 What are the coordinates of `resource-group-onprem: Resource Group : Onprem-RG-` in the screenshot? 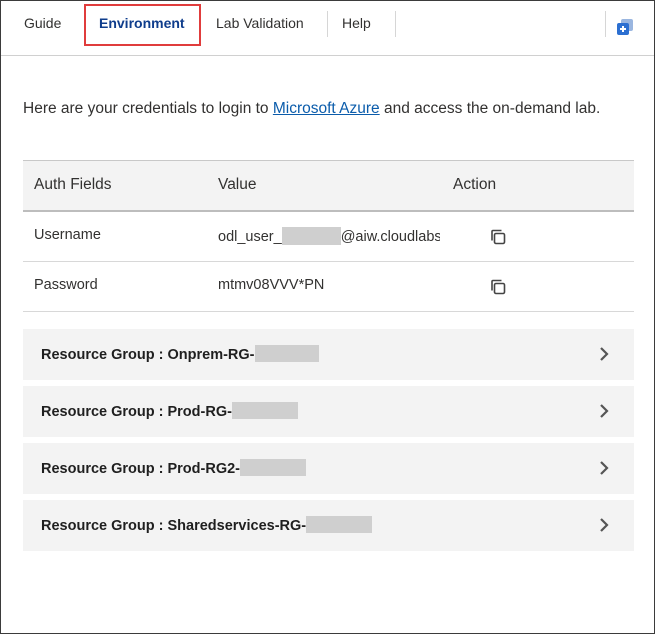 It's located at (328, 354).